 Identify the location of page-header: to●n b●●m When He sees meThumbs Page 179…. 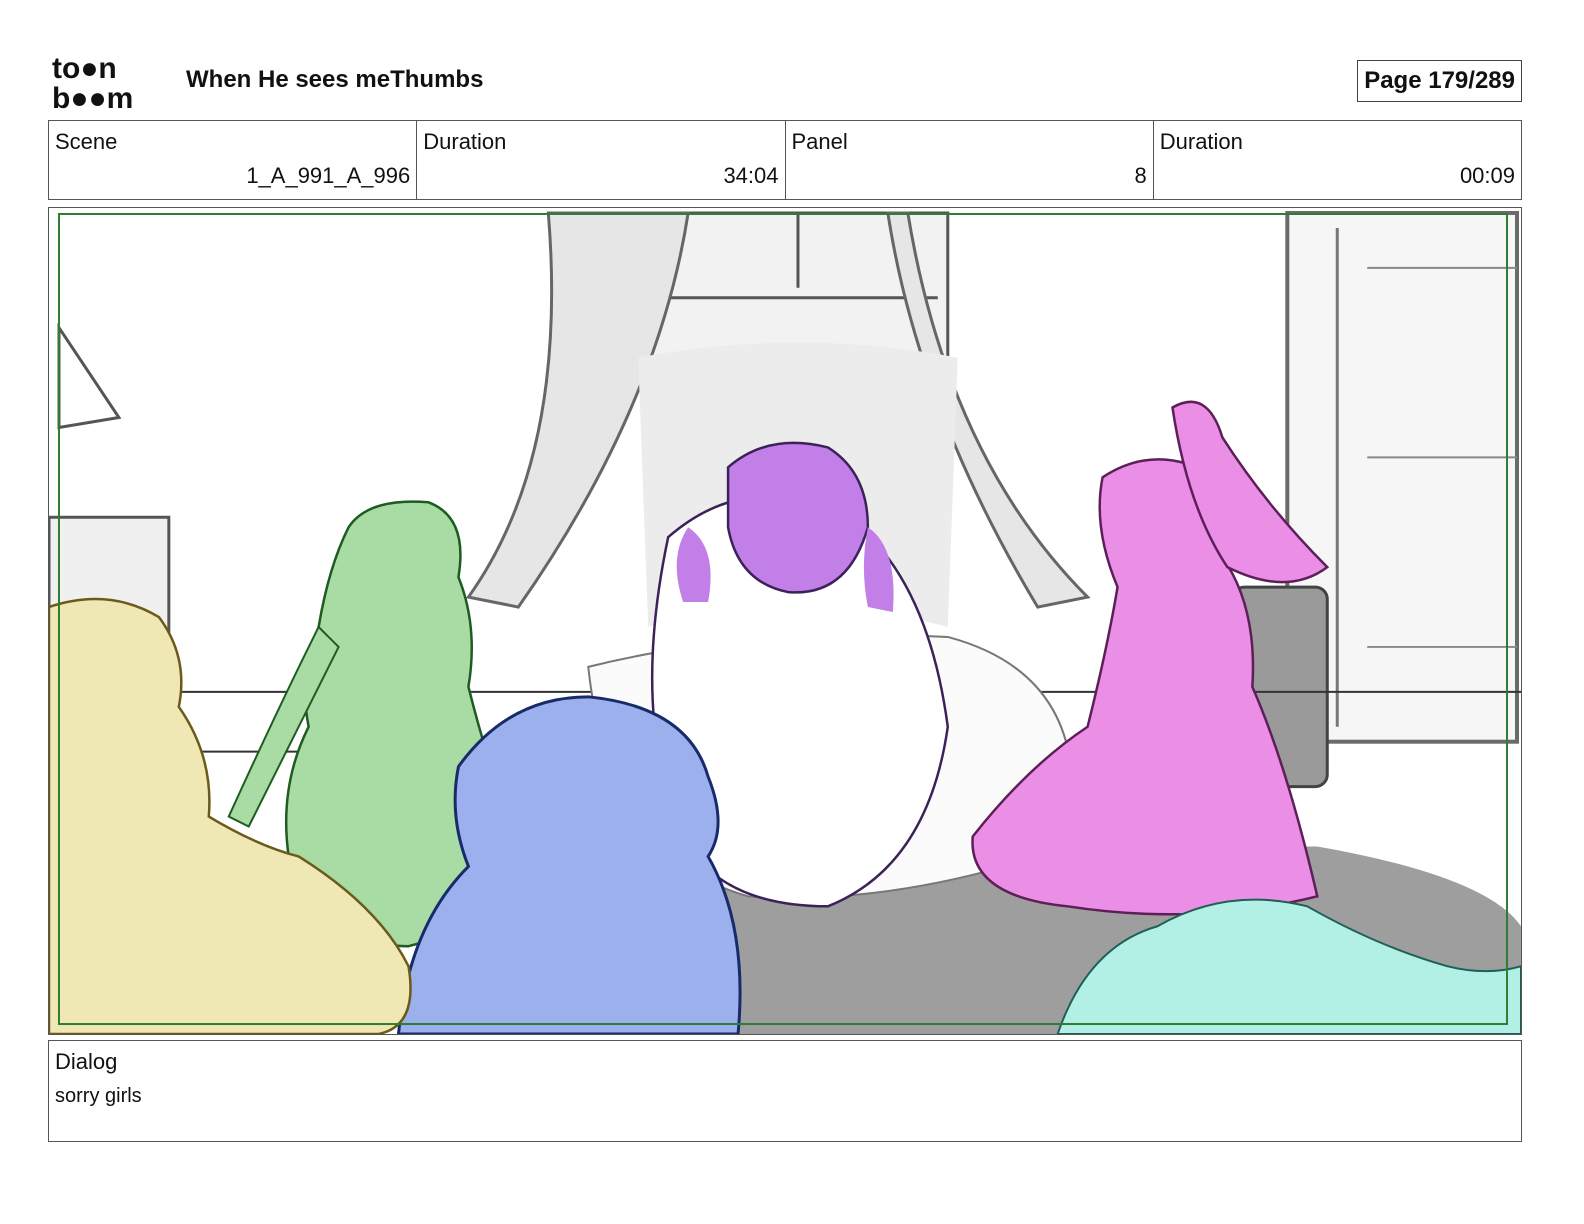
(785, 80).